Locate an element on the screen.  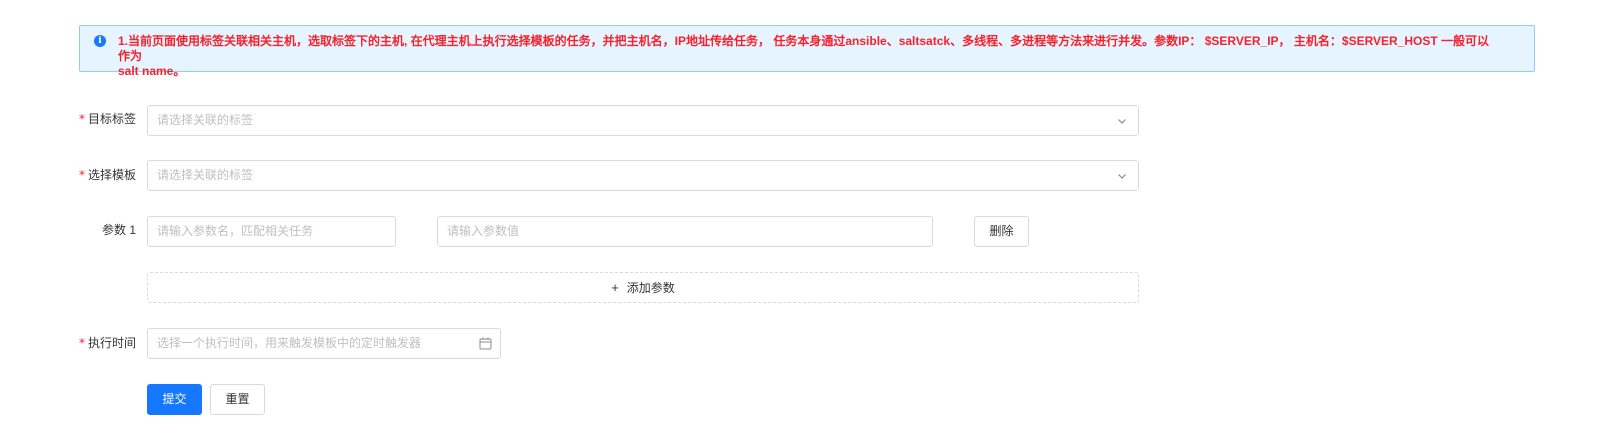
target-tag-label-text: 目标标签 is located at coordinates (112, 119).